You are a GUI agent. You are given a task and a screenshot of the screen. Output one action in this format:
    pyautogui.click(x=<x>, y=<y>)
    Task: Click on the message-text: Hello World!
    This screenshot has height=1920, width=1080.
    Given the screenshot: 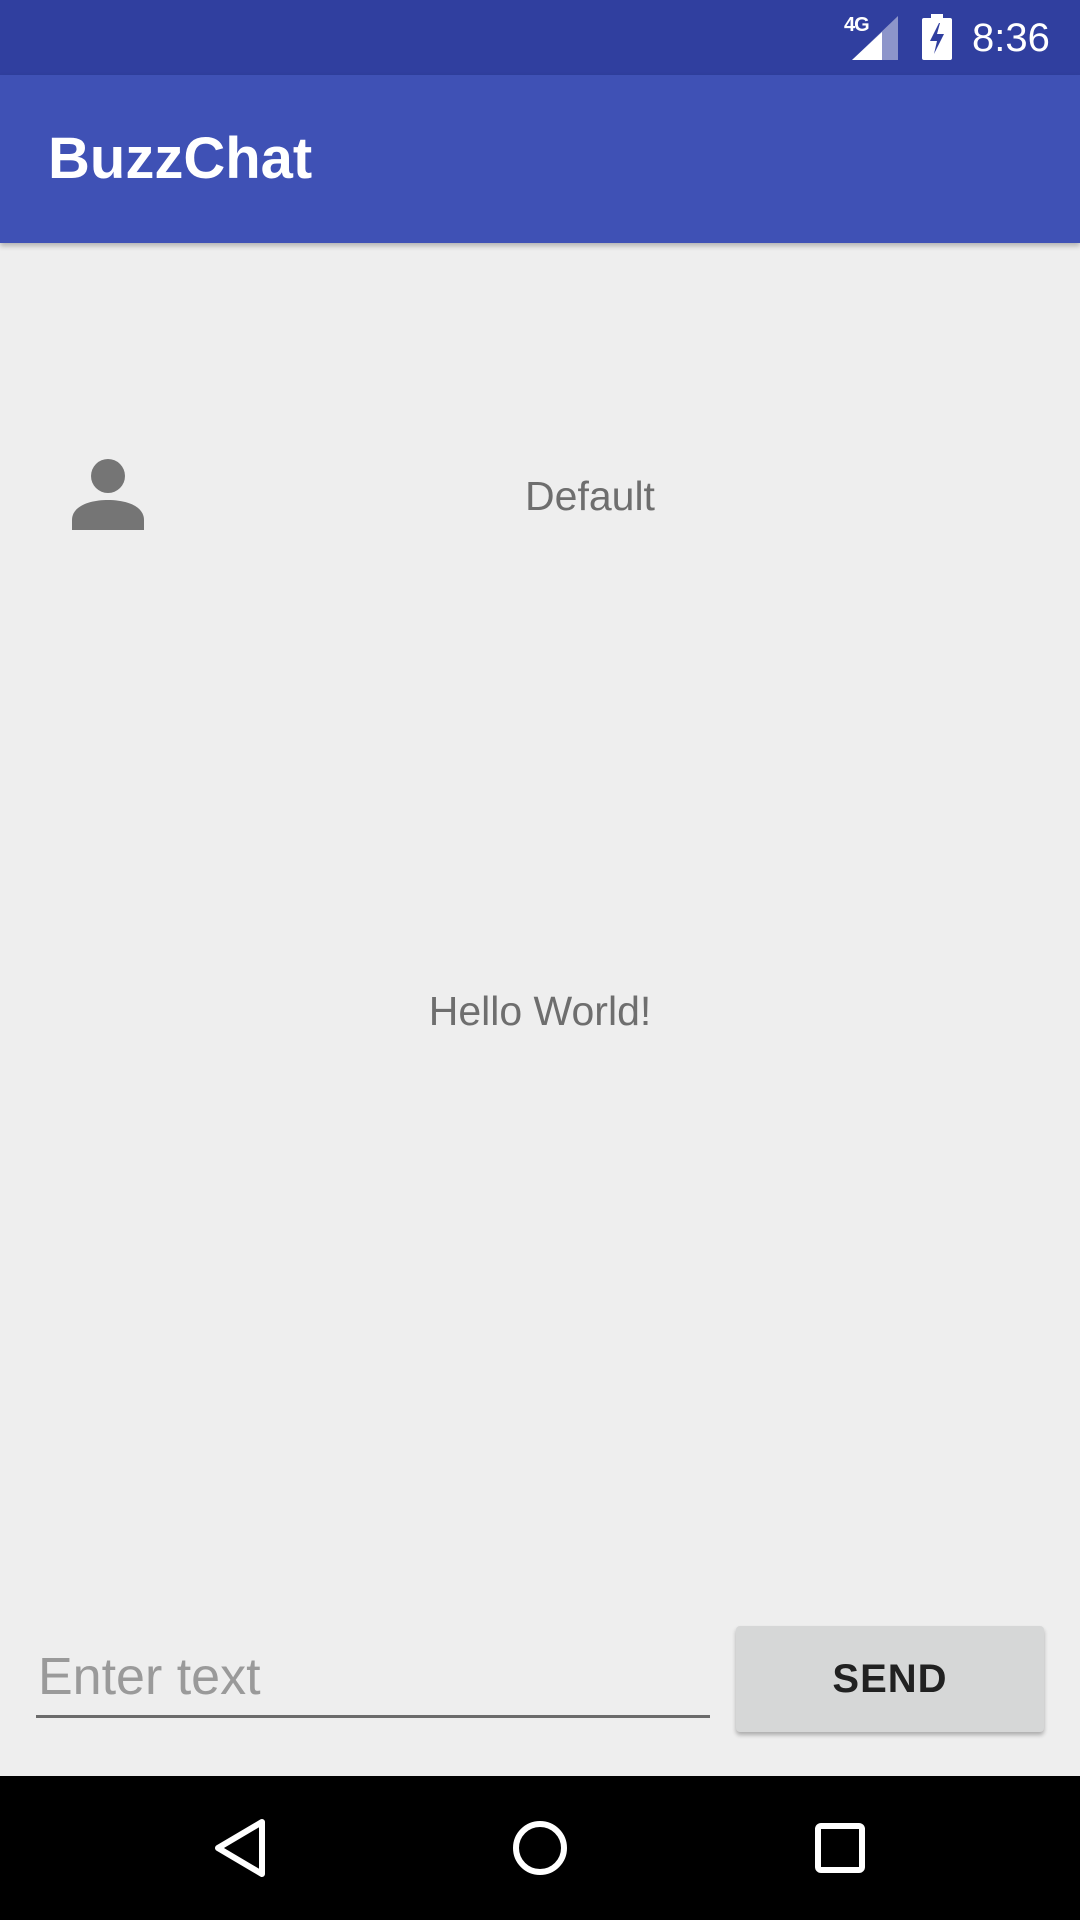 What is the action you would take?
    pyautogui.click(x=540, y=1011)
    